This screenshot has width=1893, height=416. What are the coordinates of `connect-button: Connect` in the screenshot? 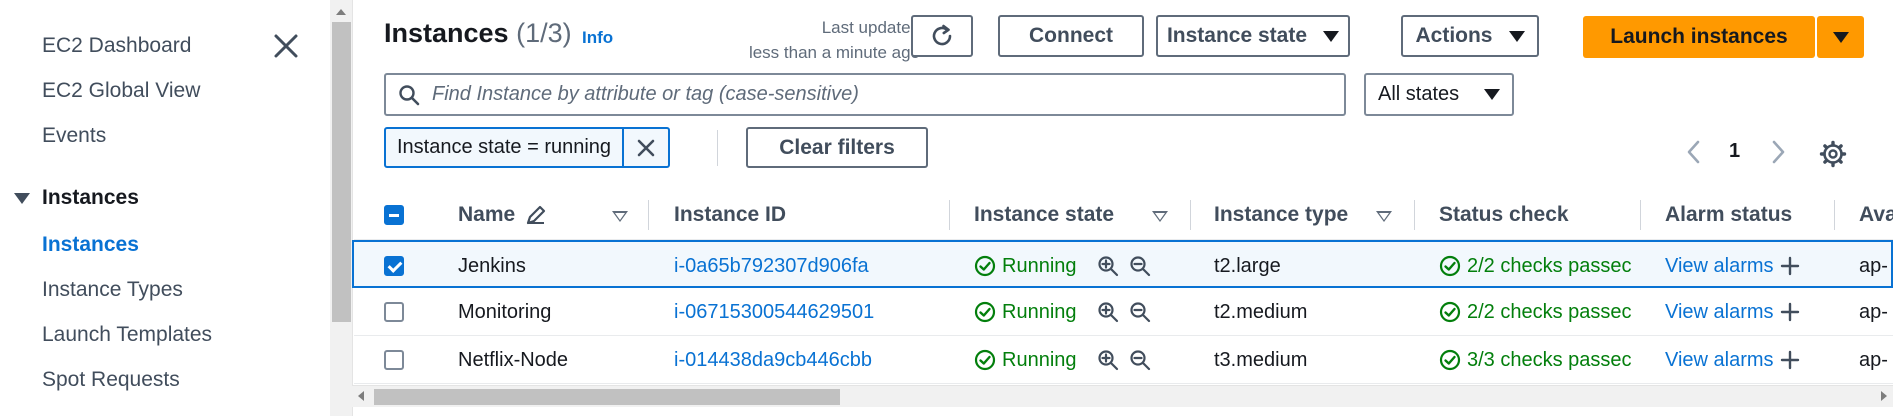 It's located at (1071, 36).